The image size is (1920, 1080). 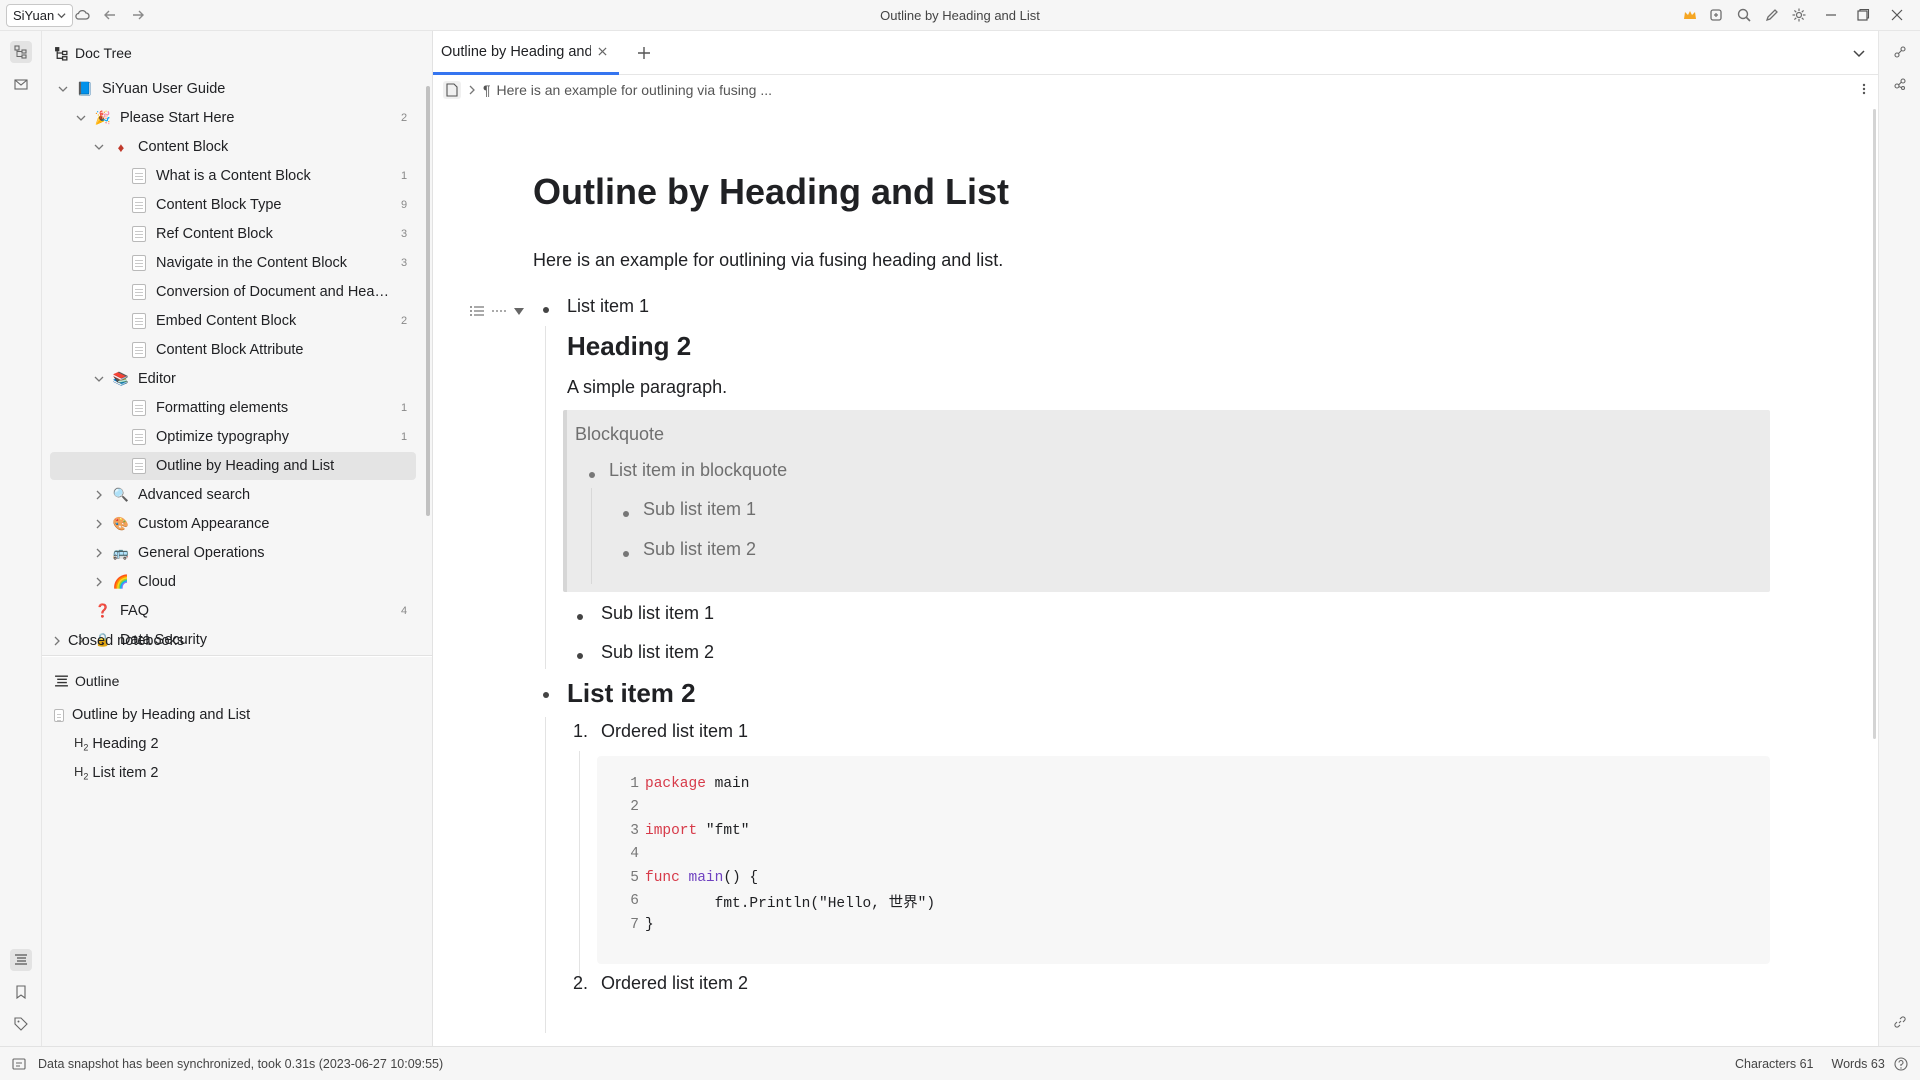 What do you see at coordinates (233, 611) in the screenshot?
I see `tree-item: ❓ FAQ 4` at bounding box center [233, 611].